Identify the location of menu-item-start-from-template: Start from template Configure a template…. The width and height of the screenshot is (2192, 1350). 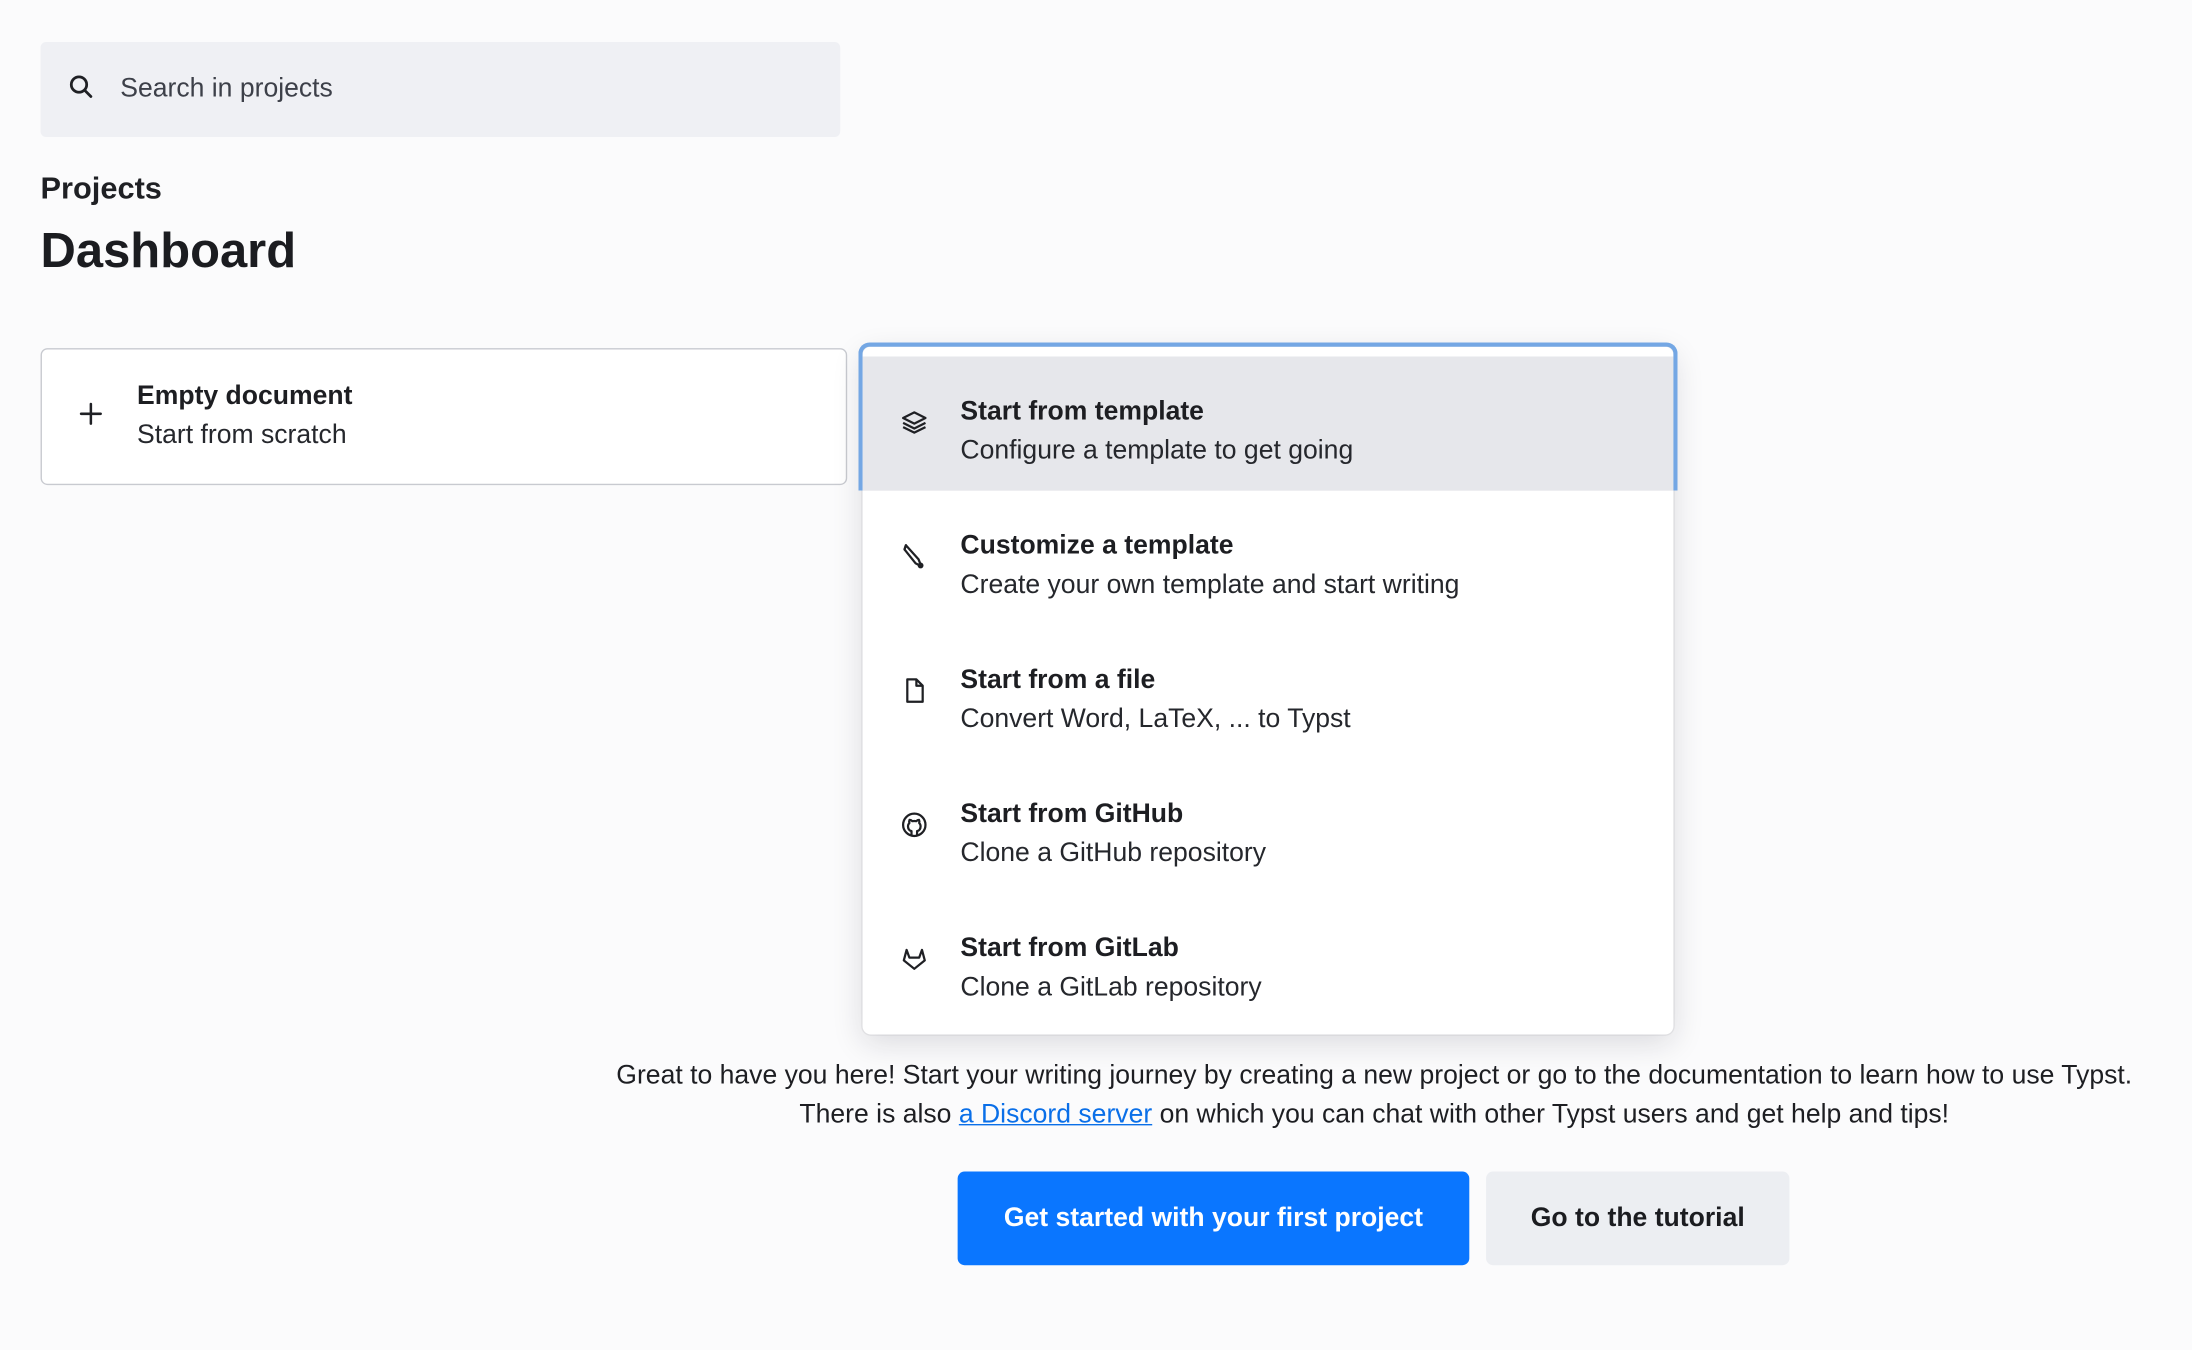
(1268, 423).